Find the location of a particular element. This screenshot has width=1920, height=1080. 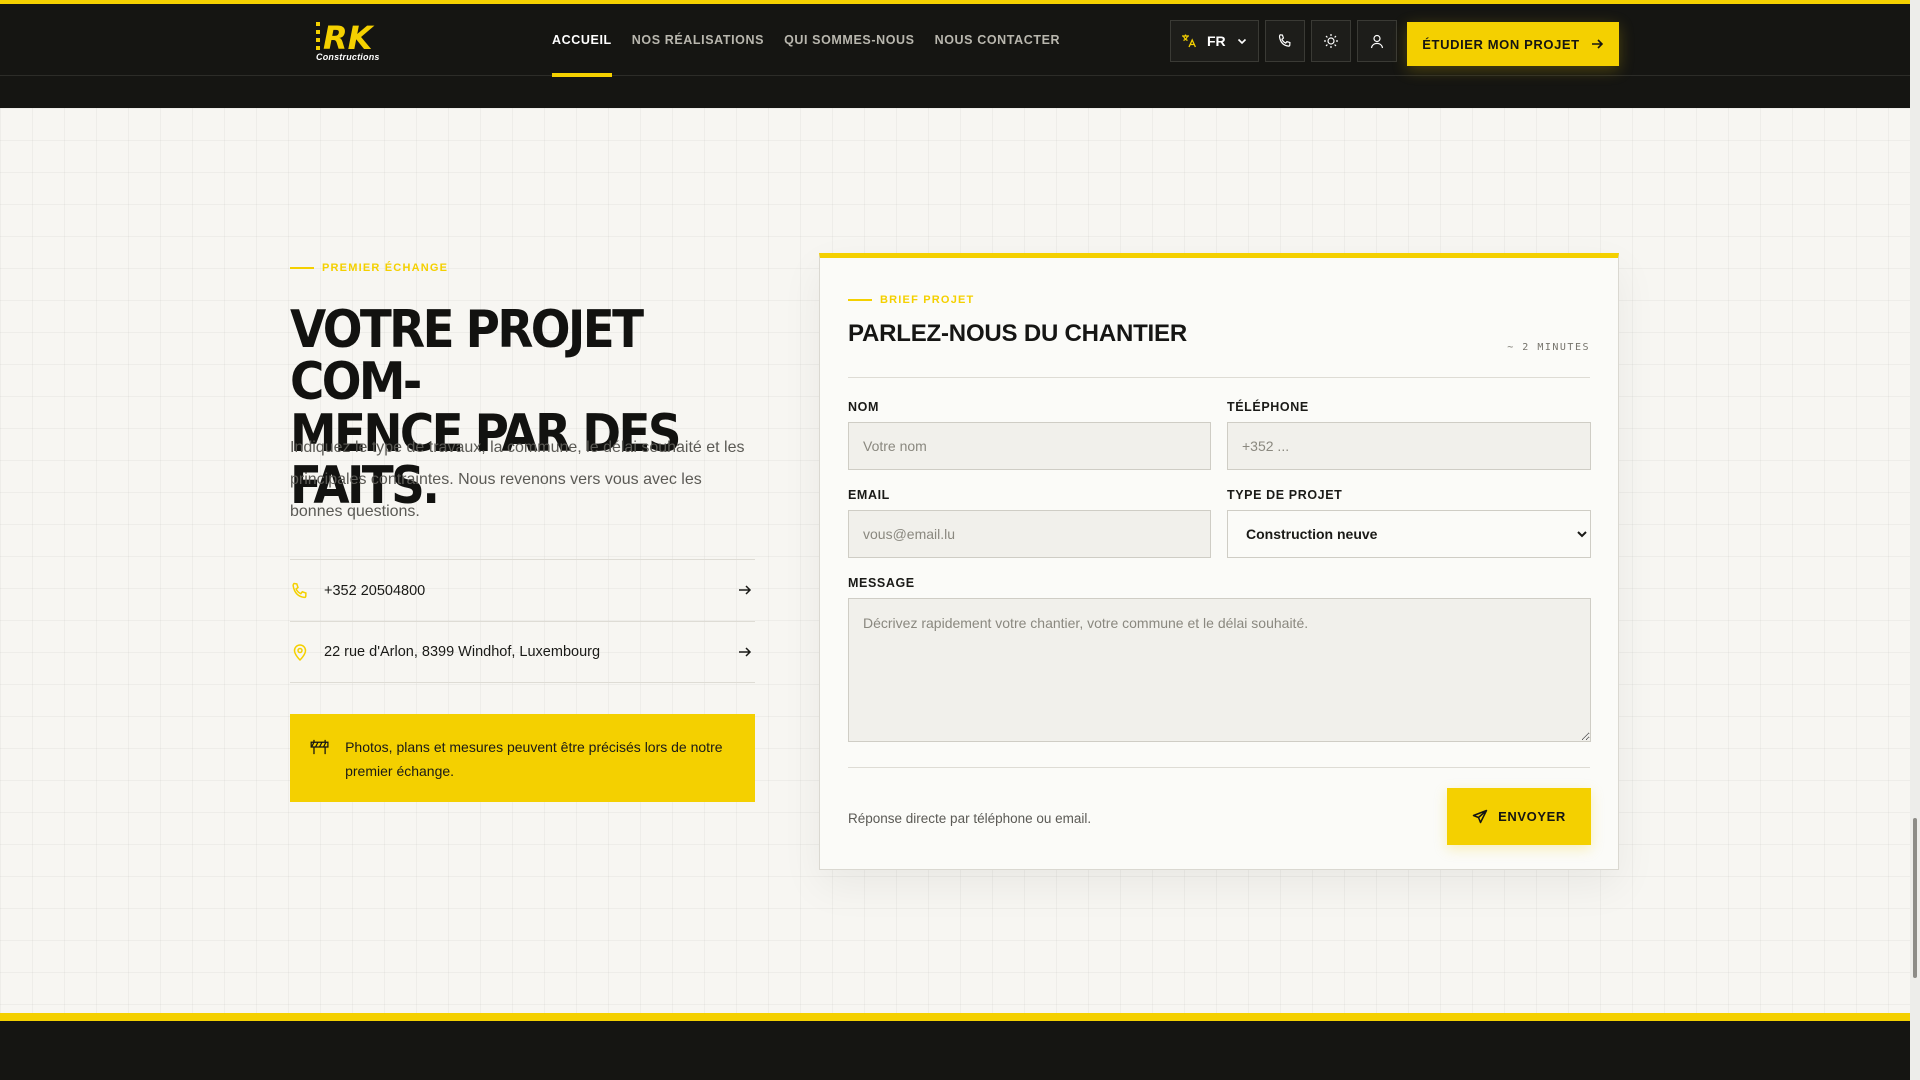

address-contact-link: 22 rue d'Arlon, 8399 Windhof, Luxembourg is located at coordinates (522, 652).